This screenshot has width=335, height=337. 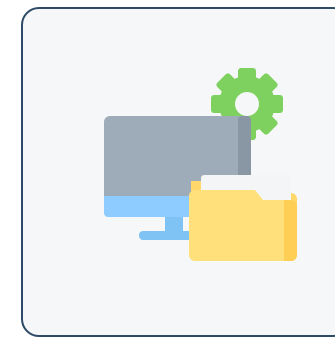 I want to click on folder-icon, so click(x=243, y=218).